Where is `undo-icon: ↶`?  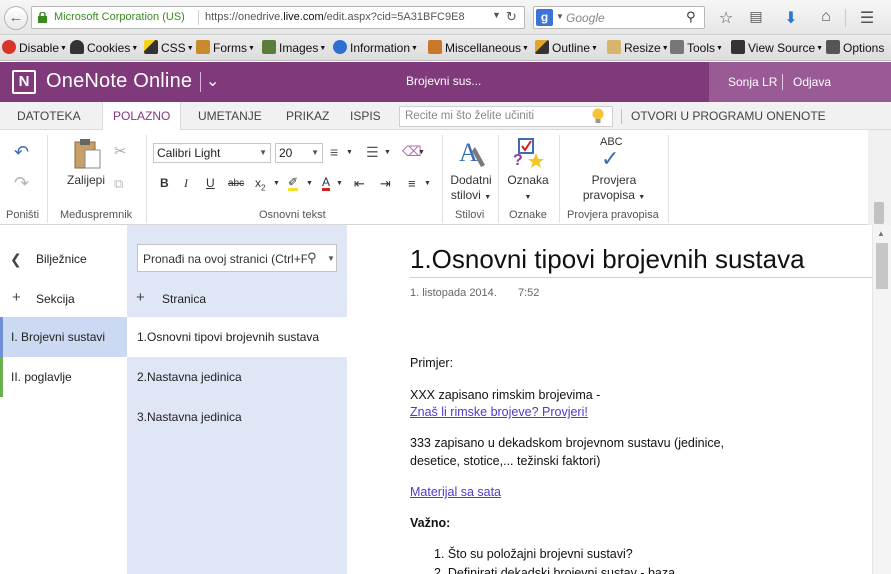 undo-icon: ↶ is located at coordinates (21, 152).